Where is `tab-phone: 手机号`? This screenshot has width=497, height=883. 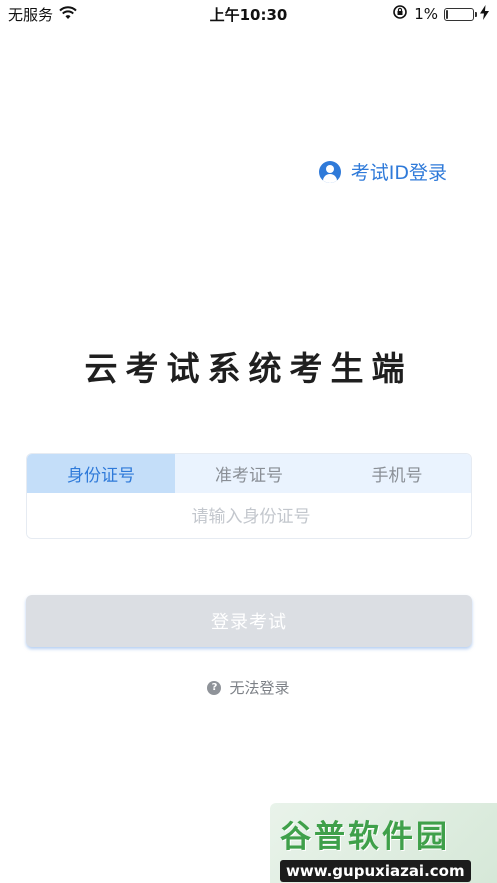 tab-phone: 手机号 is located at coordinates (397, 473).